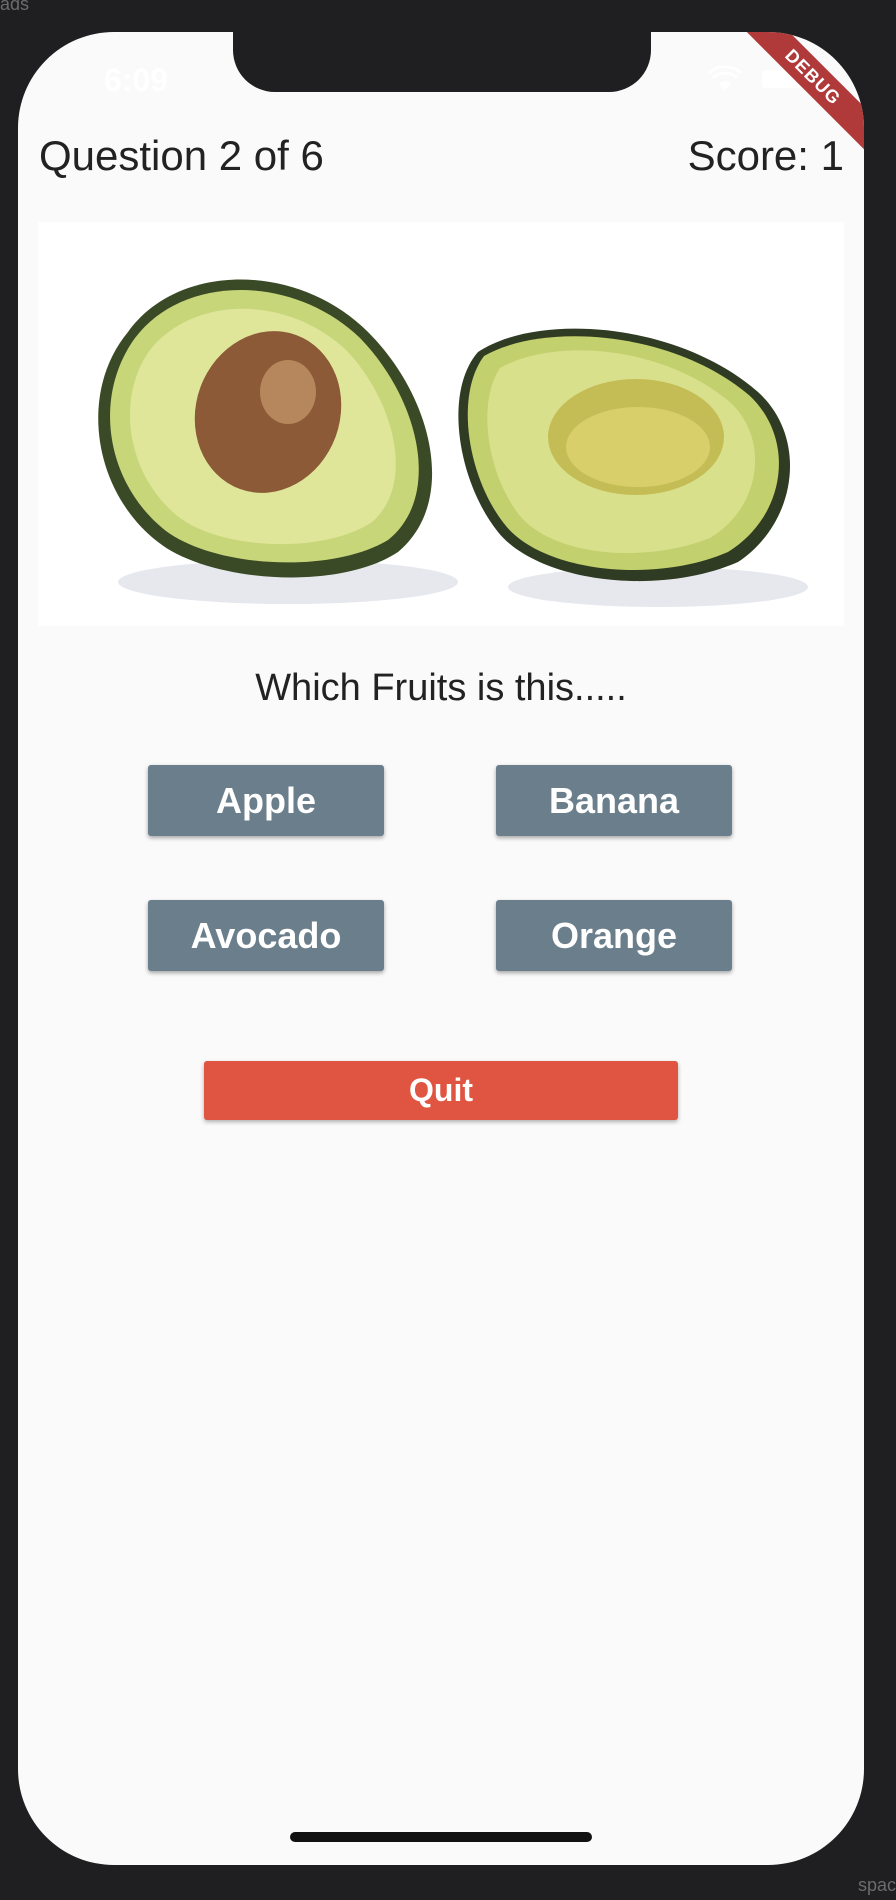 The image size is (896, 1900). I want to click on answer-button-avocado: Avocado, so click(266, 935).